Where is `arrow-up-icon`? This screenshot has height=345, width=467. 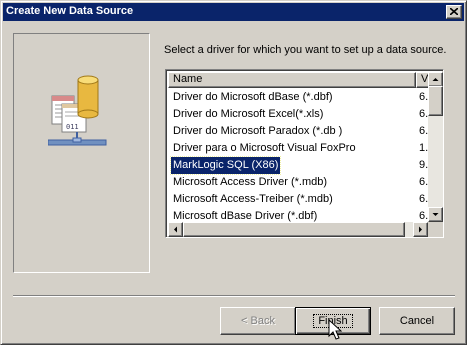
arrow-up-icon is located at coordinates (435, 79).